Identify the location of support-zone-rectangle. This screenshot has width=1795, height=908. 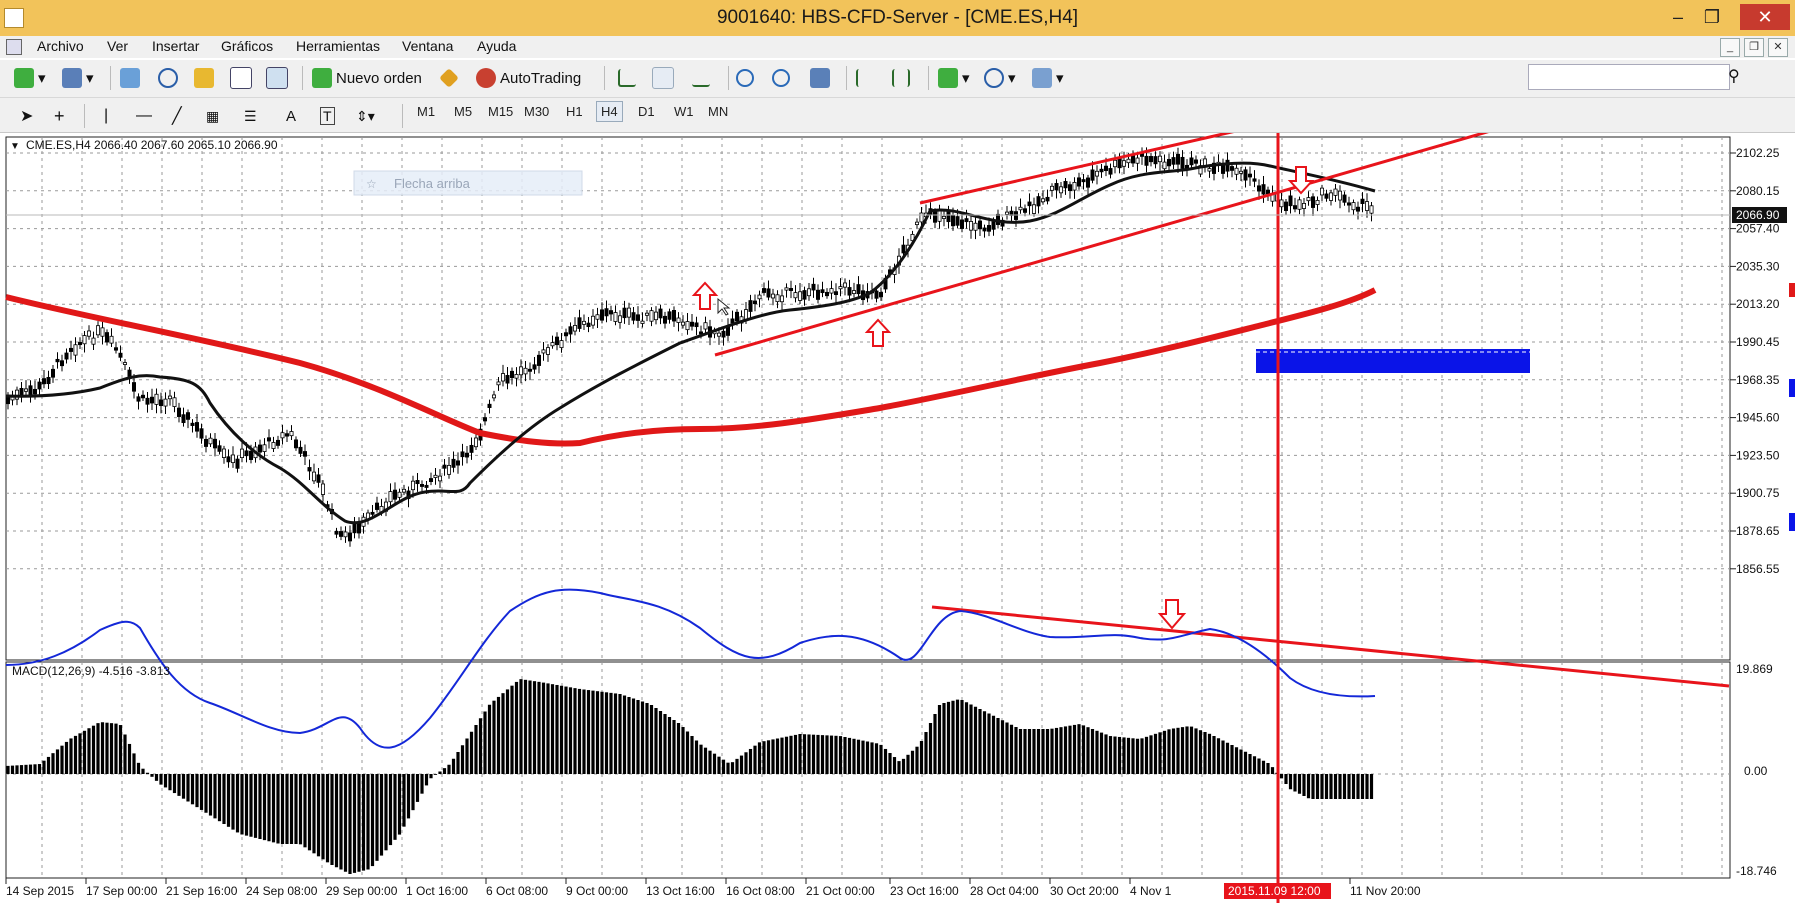
(1393, 361).